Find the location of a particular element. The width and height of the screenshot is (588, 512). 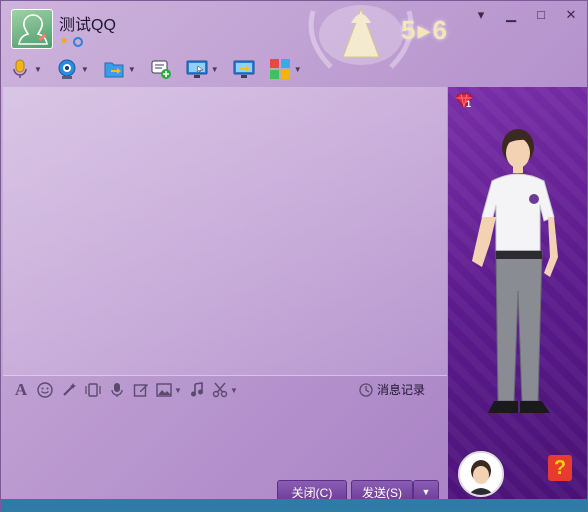

voice-call-button: ▼ is located at coordinates (25, 69).